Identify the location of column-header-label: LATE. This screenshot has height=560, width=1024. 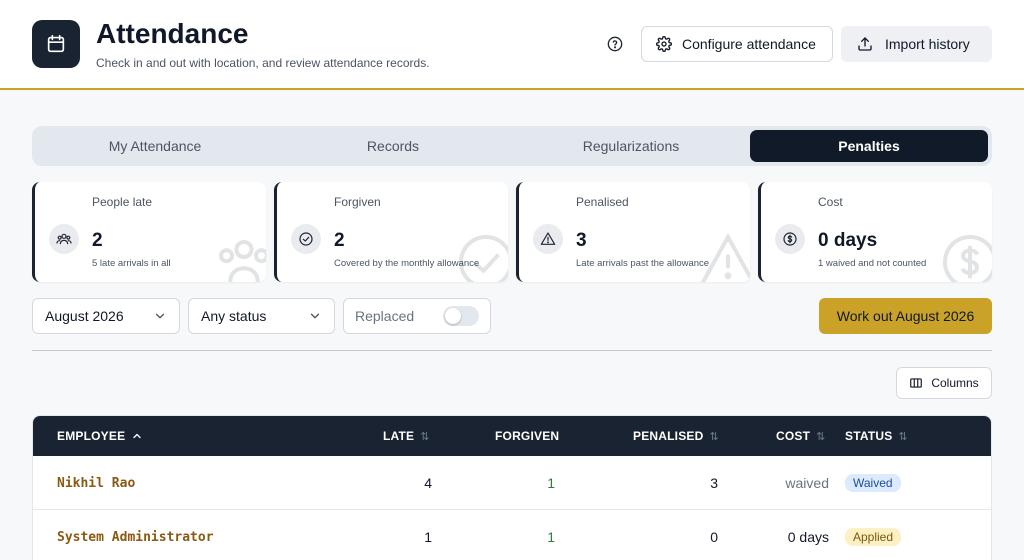
(399, 436).